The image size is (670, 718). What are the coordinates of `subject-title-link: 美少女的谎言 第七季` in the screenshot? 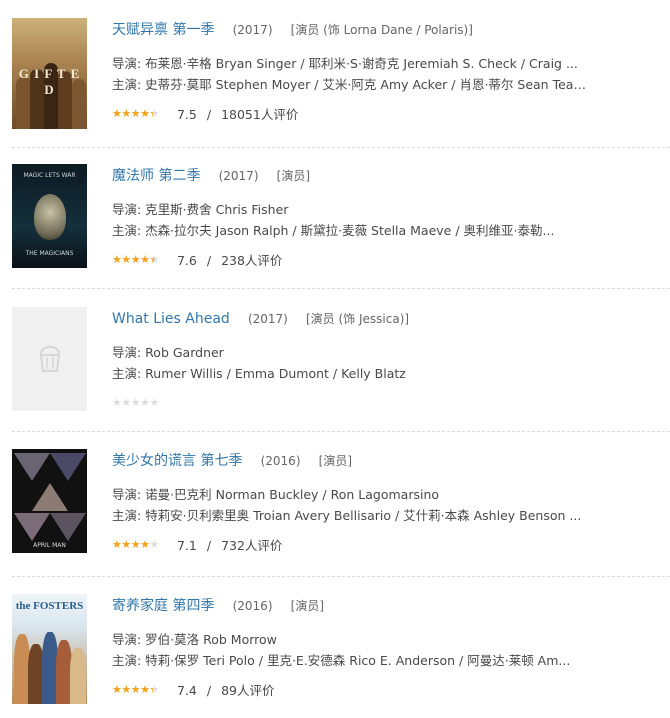 It's located at (177, 461).